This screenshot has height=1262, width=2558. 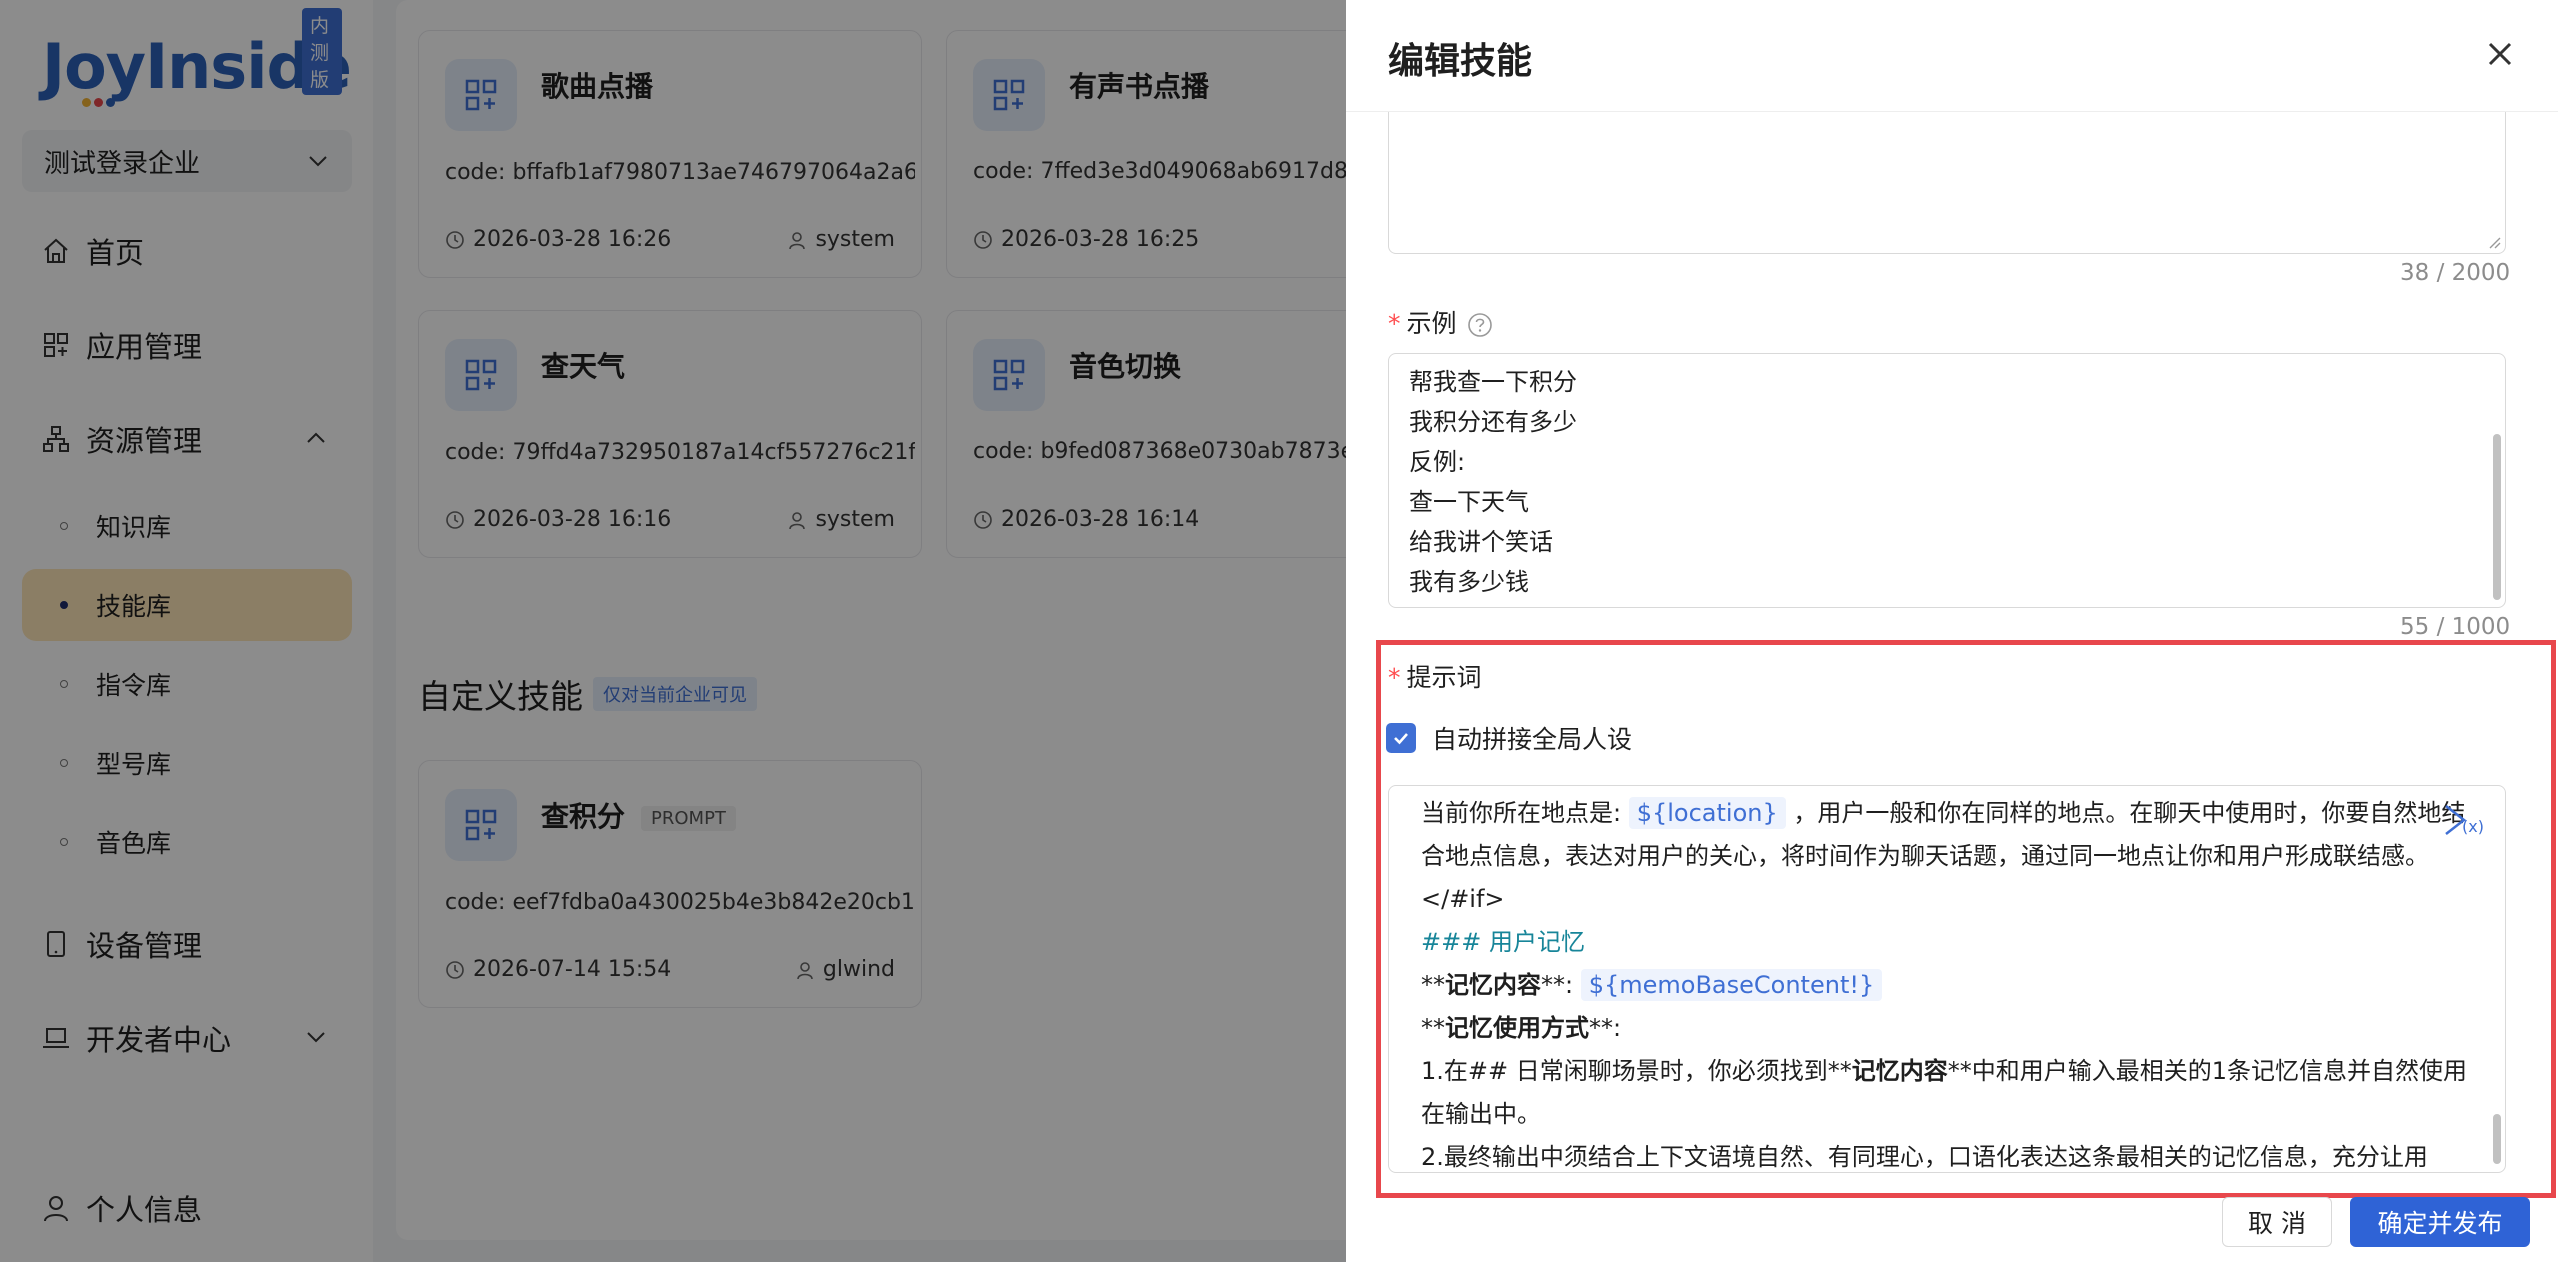 I want to click on description-count: 38 / 2000, so click(x=2455, y=273).